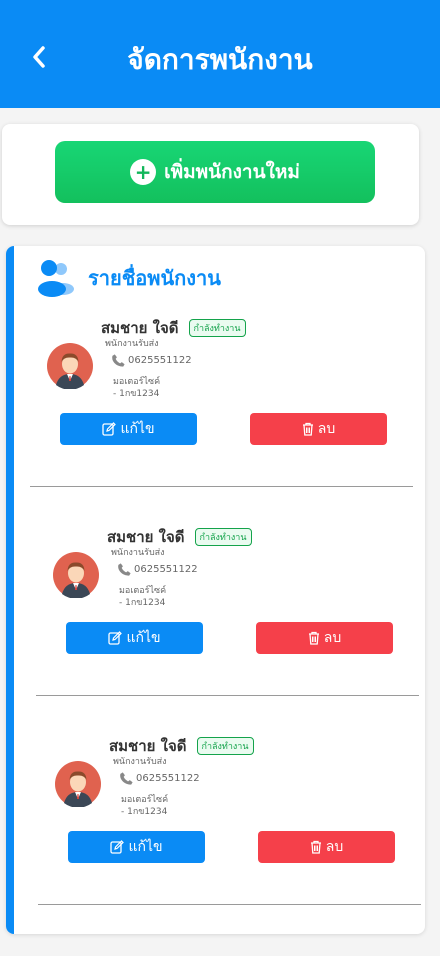 The image size is (440, 956). Describe the element at coordinates (143, 172) in the screenshot. I see `plus-circle-icon: +` at that location.